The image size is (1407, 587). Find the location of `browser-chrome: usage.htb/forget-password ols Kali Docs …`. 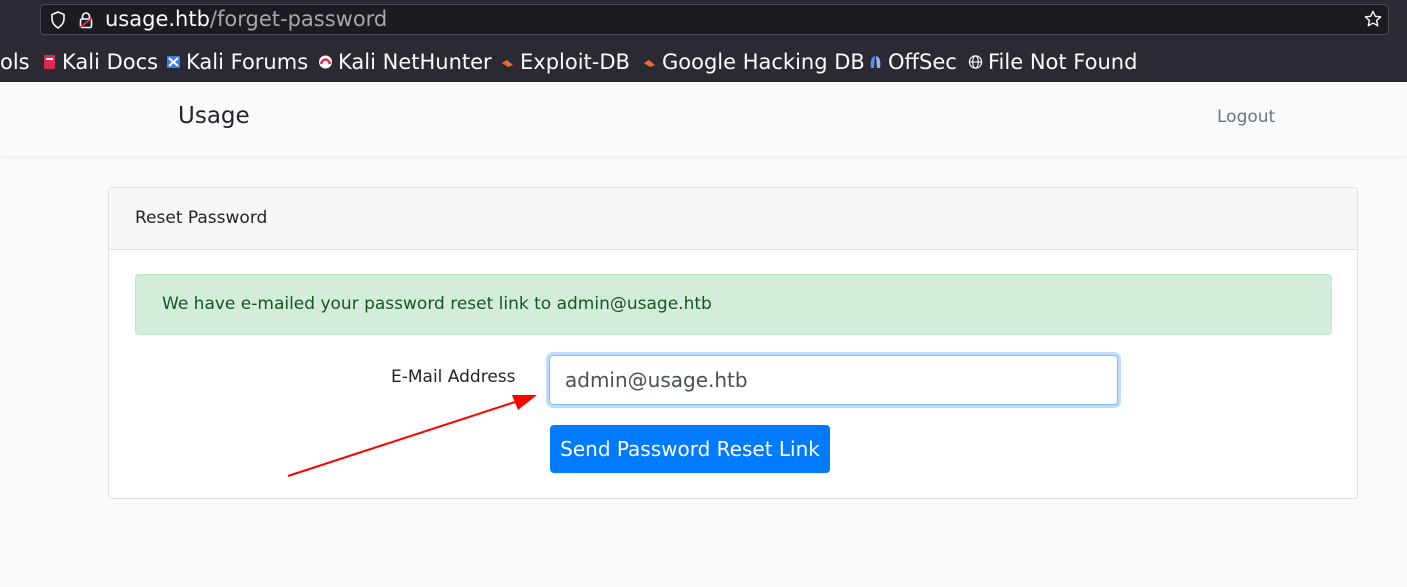

browser-chrome: usage.htb/forget-password ols Kali Docs … is located at coordinates (703, 41).